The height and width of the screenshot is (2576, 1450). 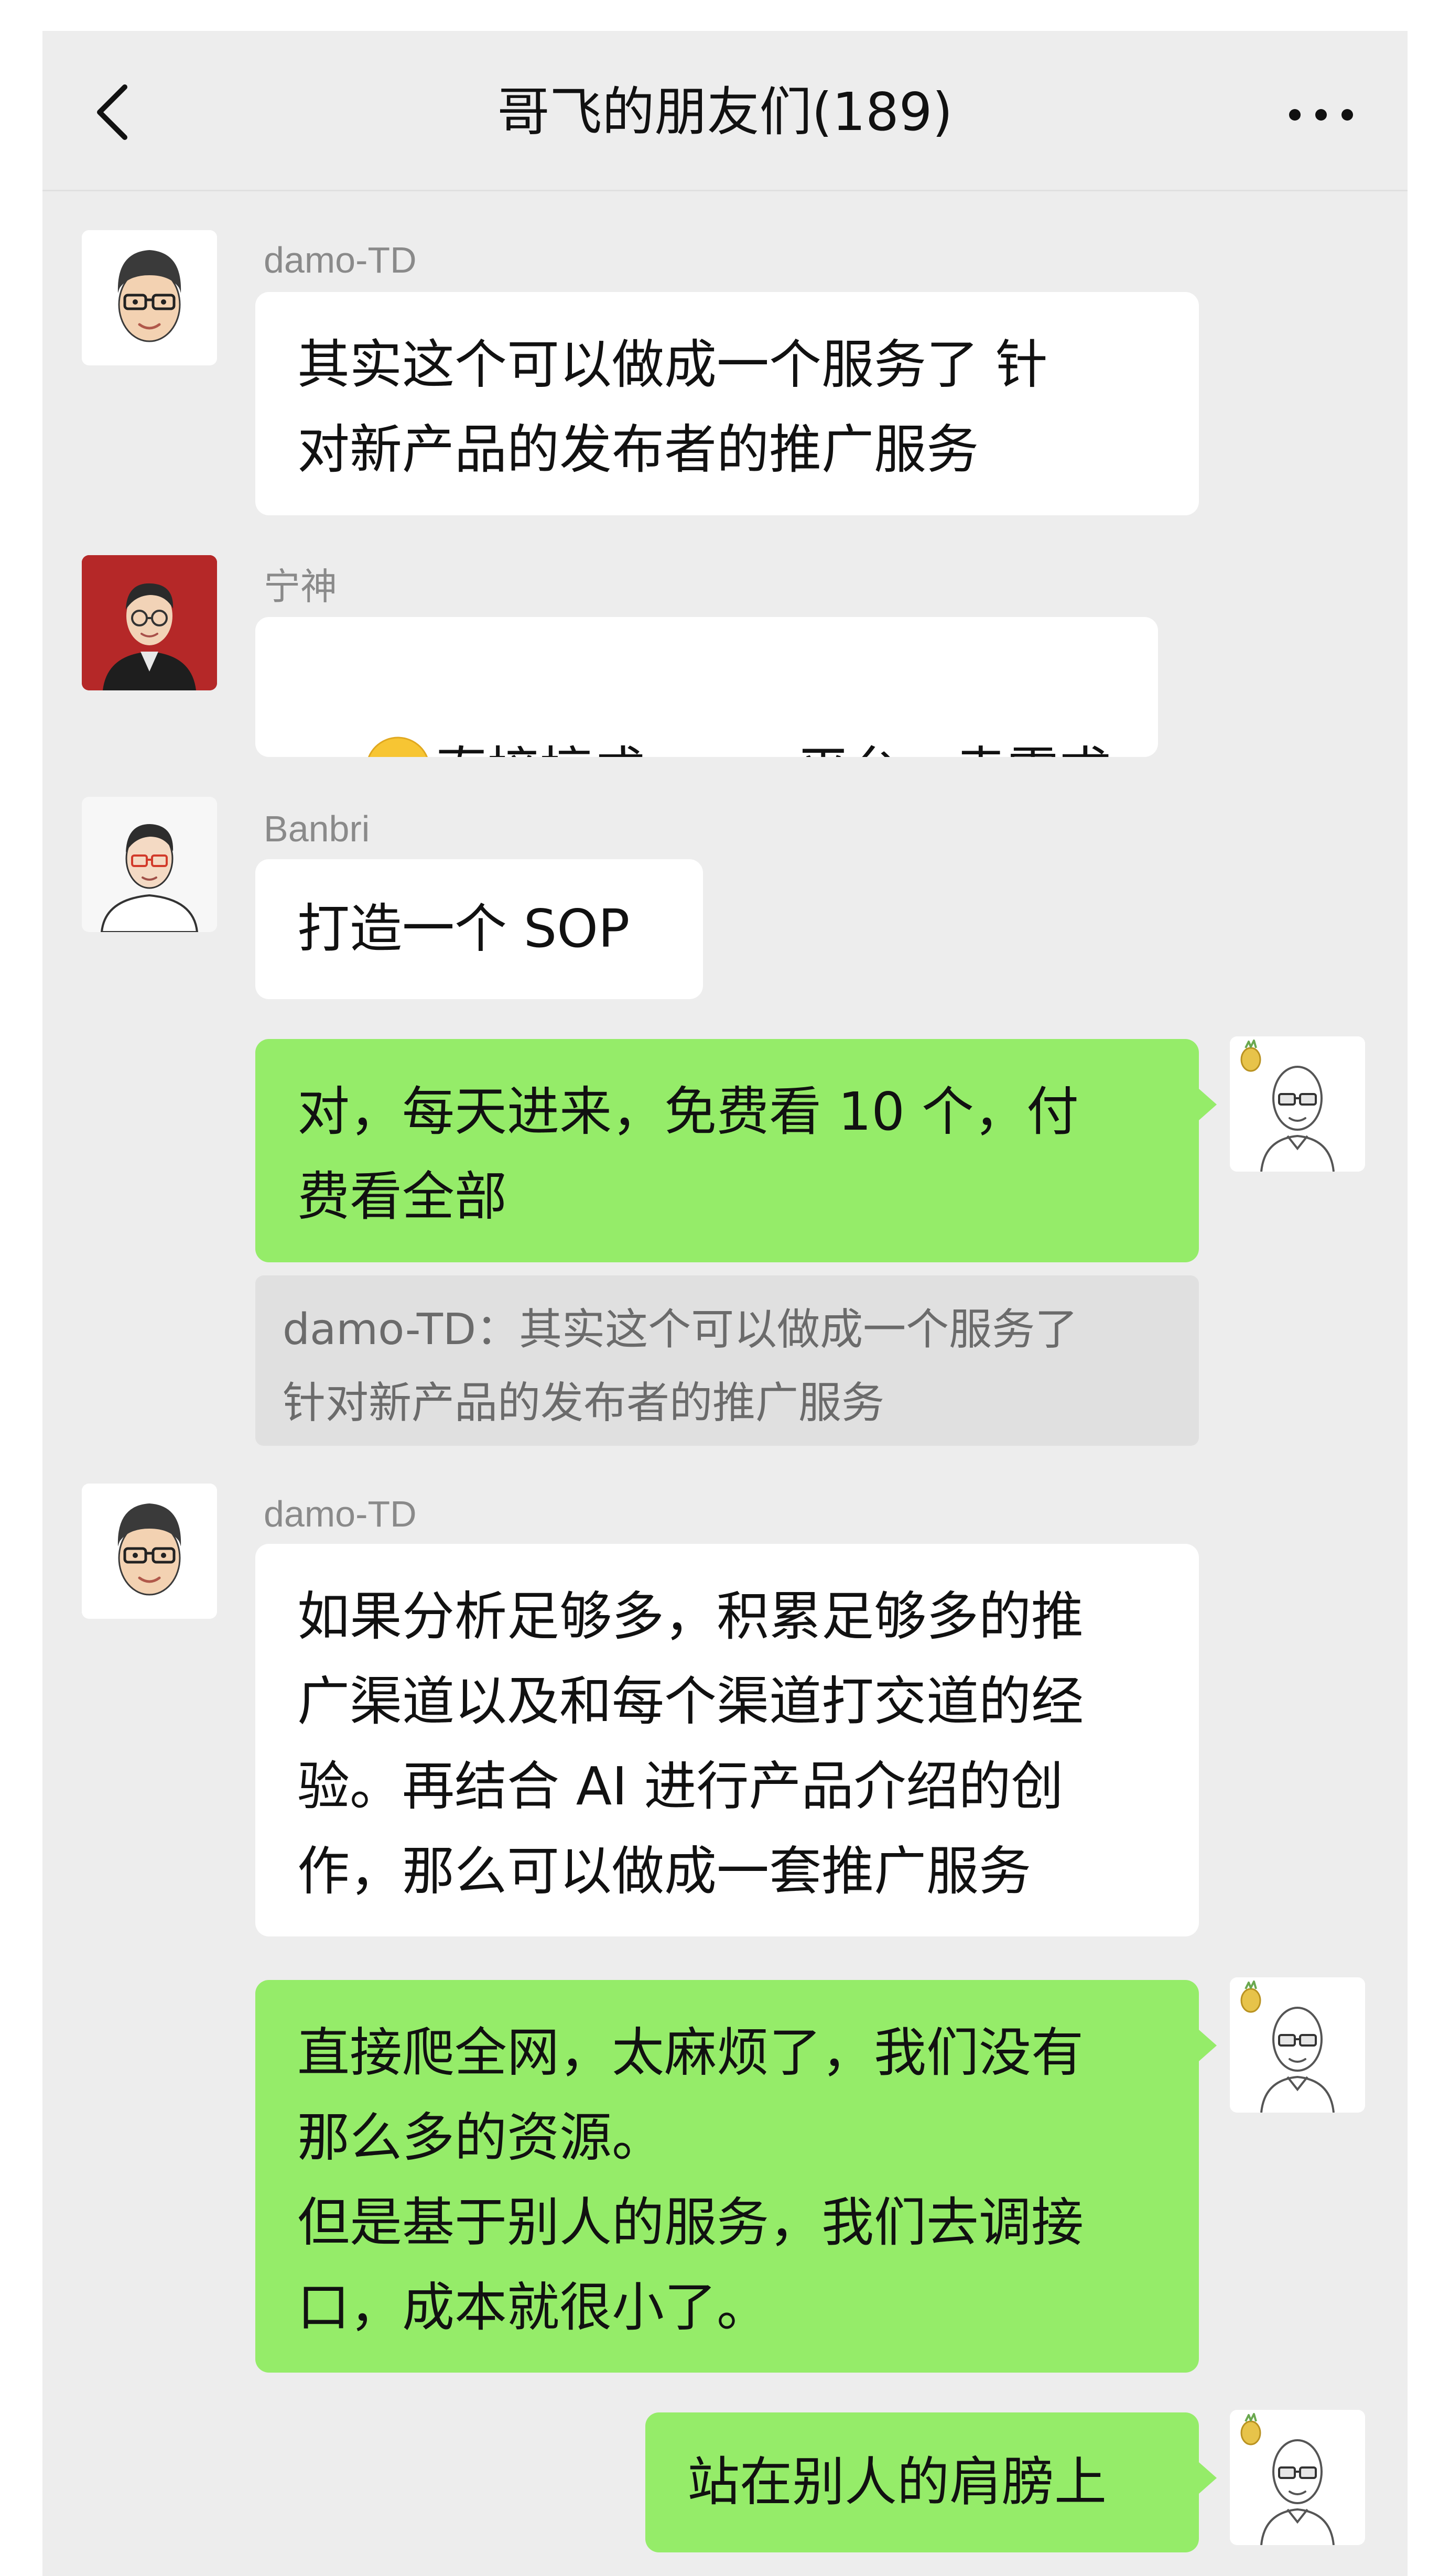 I want to click on back-button, so click(x=113, y=112).